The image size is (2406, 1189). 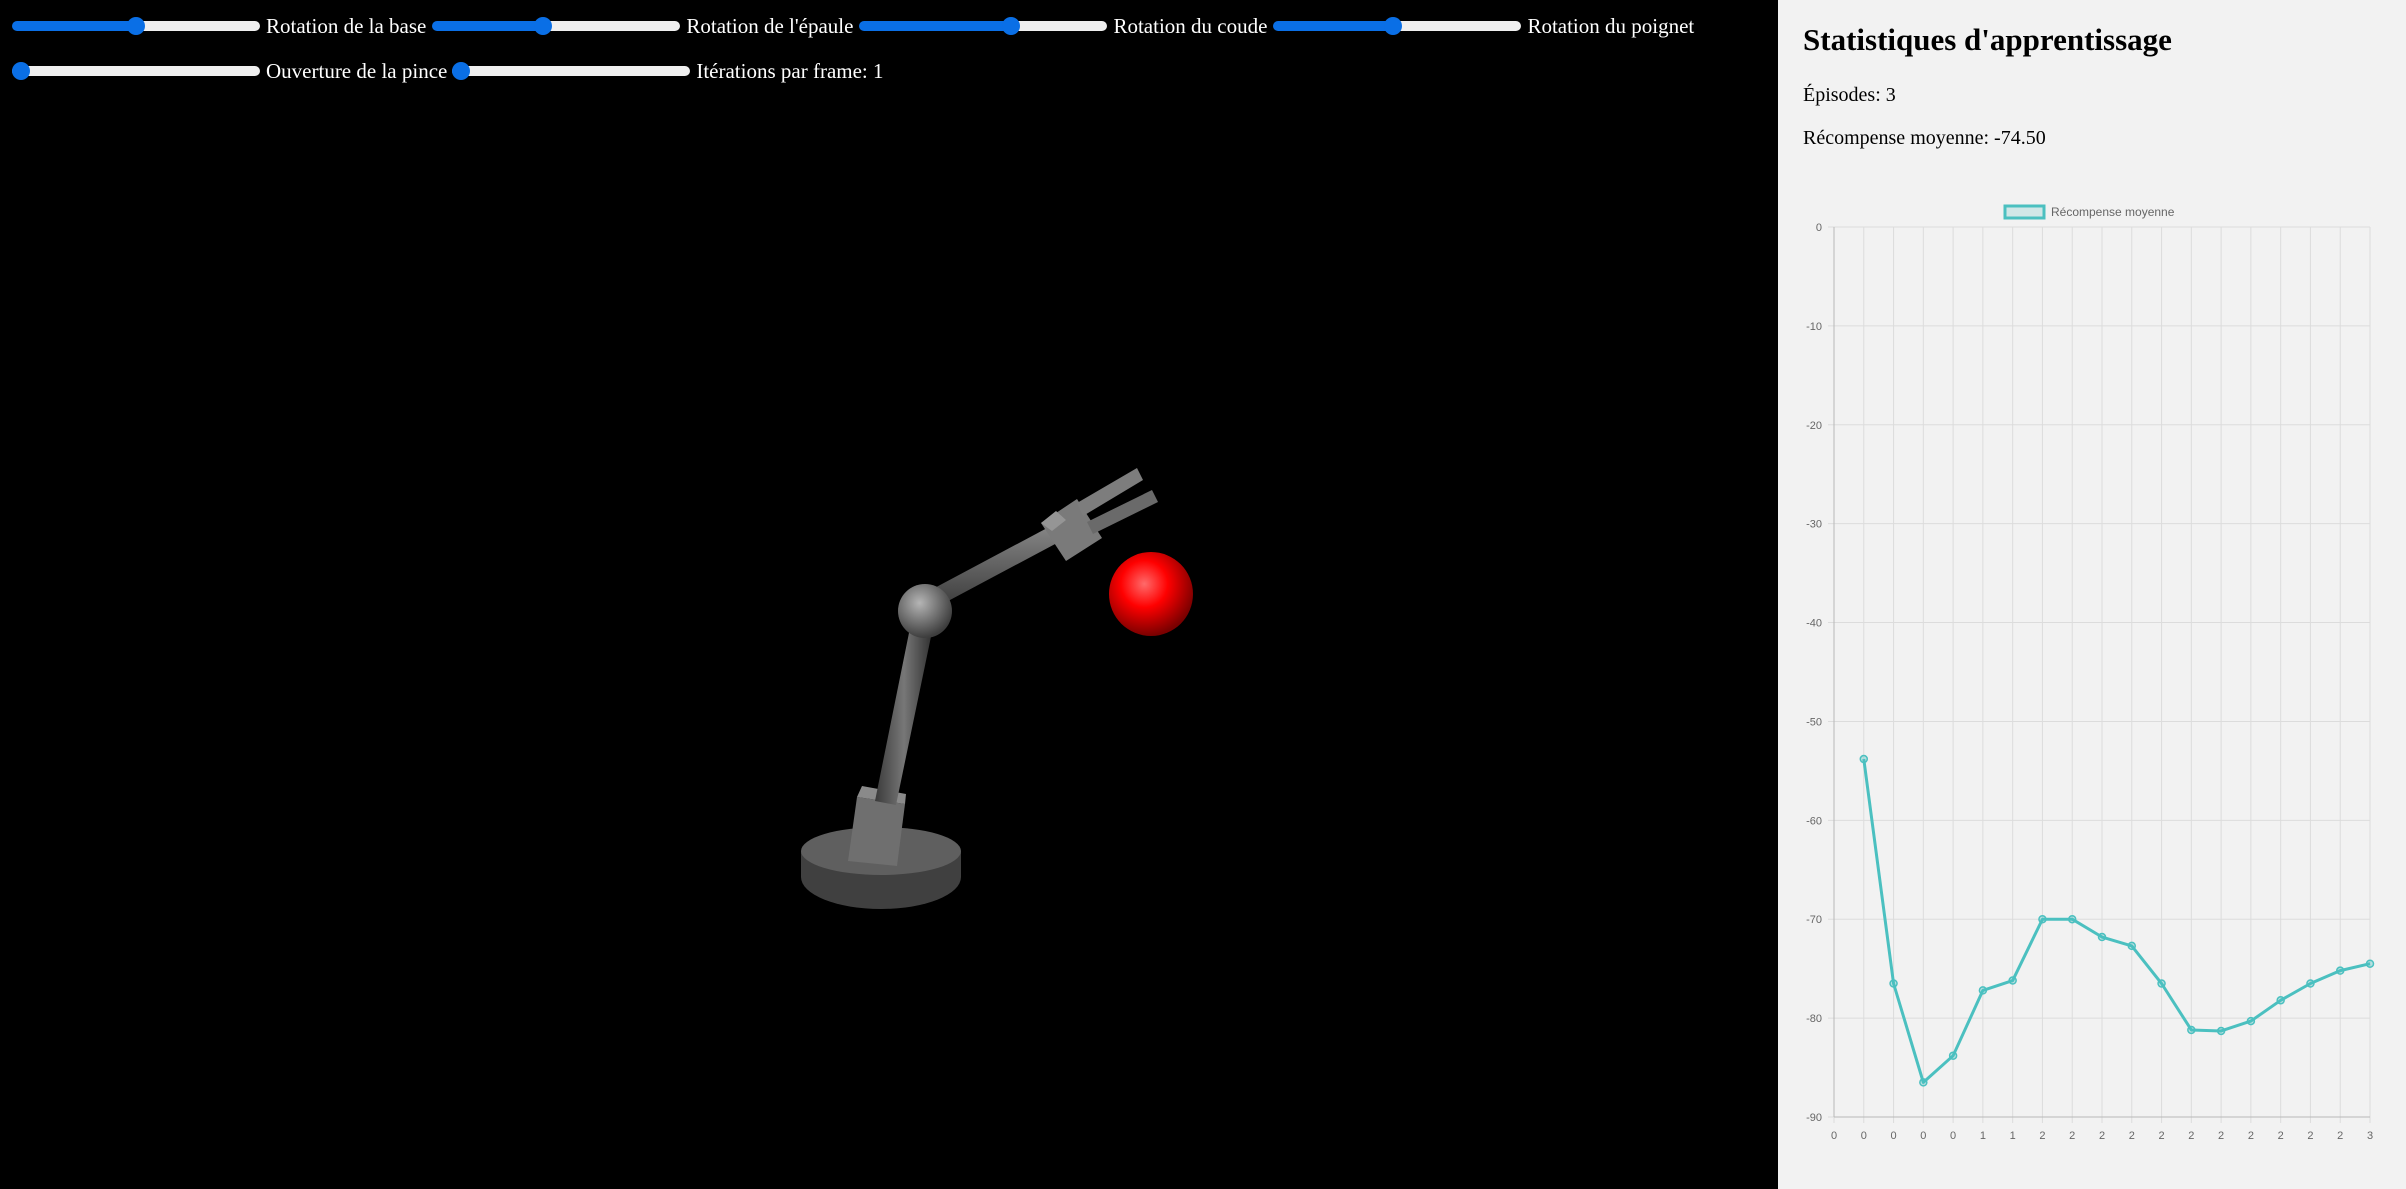 What do you see at coordinates (1819, 228) in the screenshot?
I see `y-tick-label: 0` at bounding box center [1819, 228].